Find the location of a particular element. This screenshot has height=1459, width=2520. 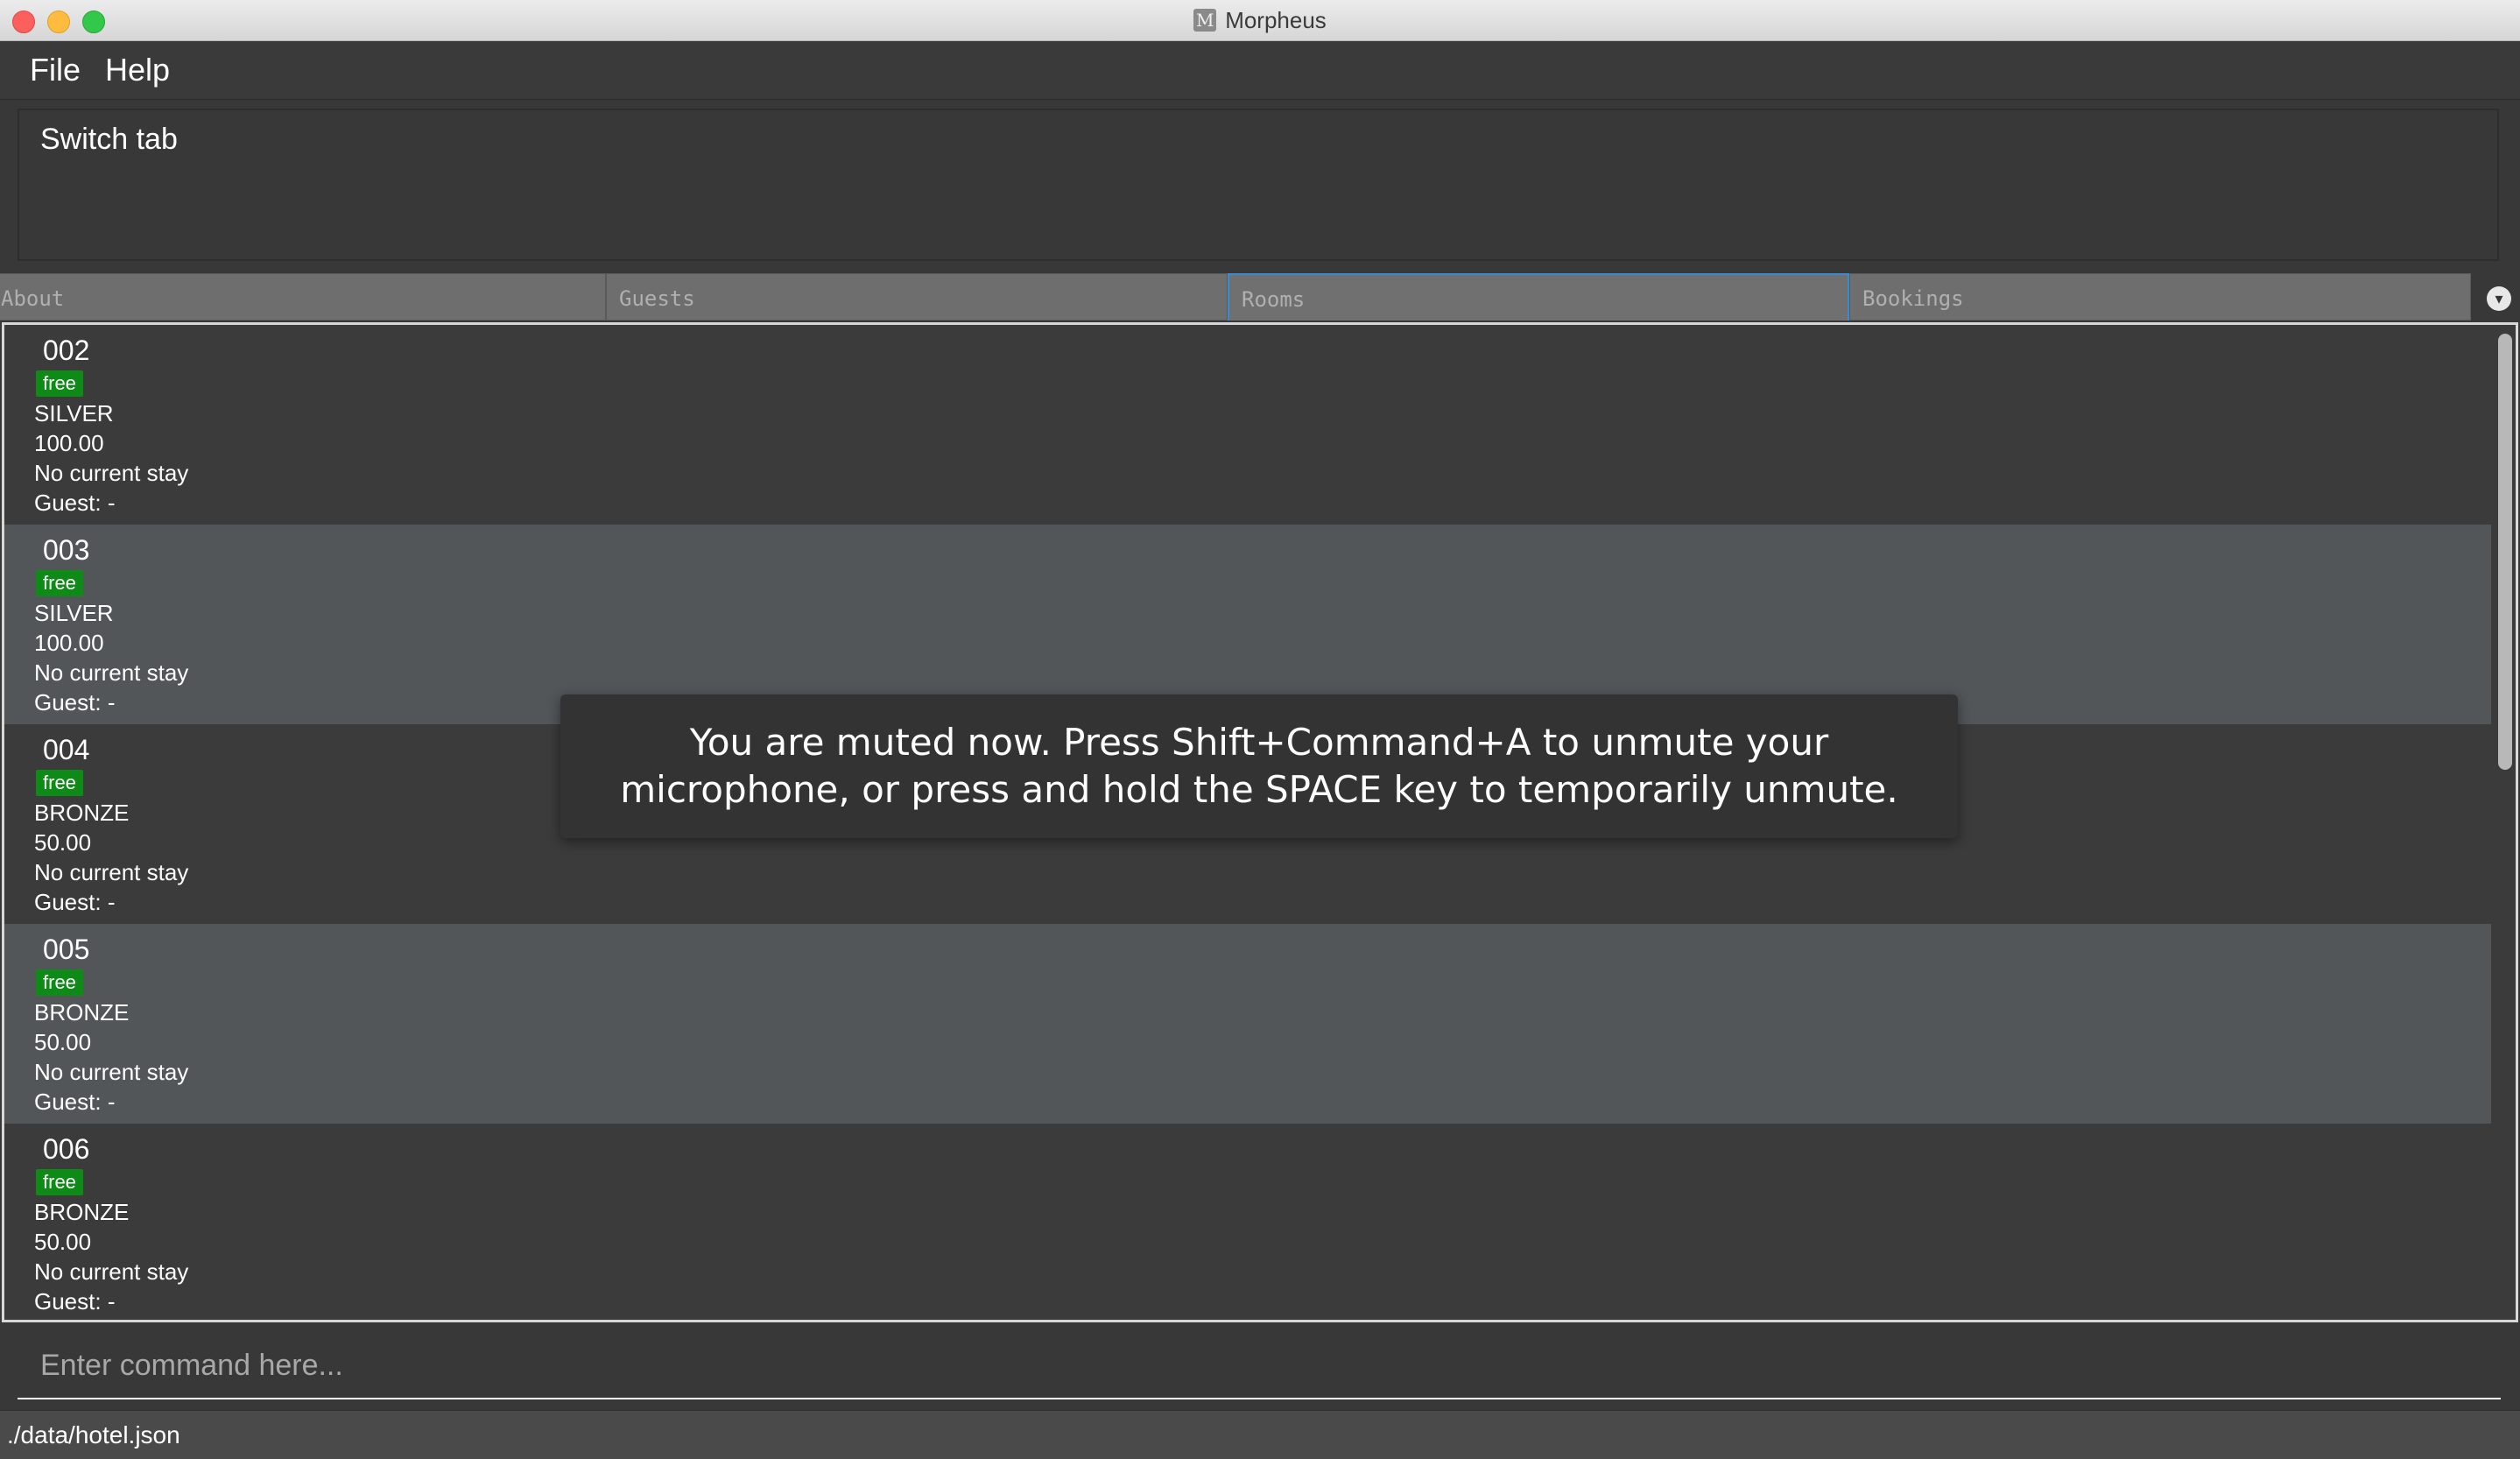

status-bar: ./data/hotel.json is located at coordinates (1260, 1434).